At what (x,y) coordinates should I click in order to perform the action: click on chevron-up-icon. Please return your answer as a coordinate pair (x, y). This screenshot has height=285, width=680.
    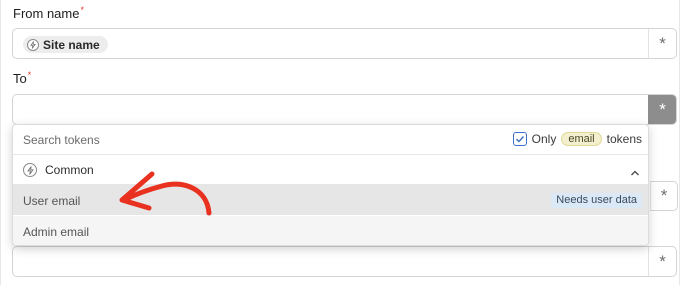
    Looking at the image, I should click on (635, 173).